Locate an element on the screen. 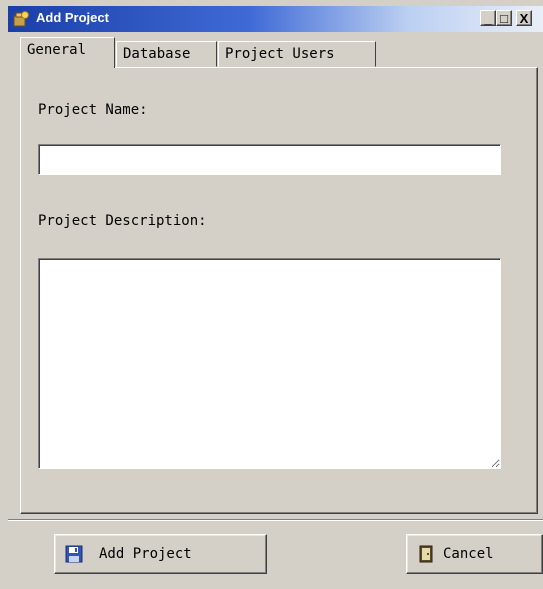  close-button: X is located at coordinates (524, 18).